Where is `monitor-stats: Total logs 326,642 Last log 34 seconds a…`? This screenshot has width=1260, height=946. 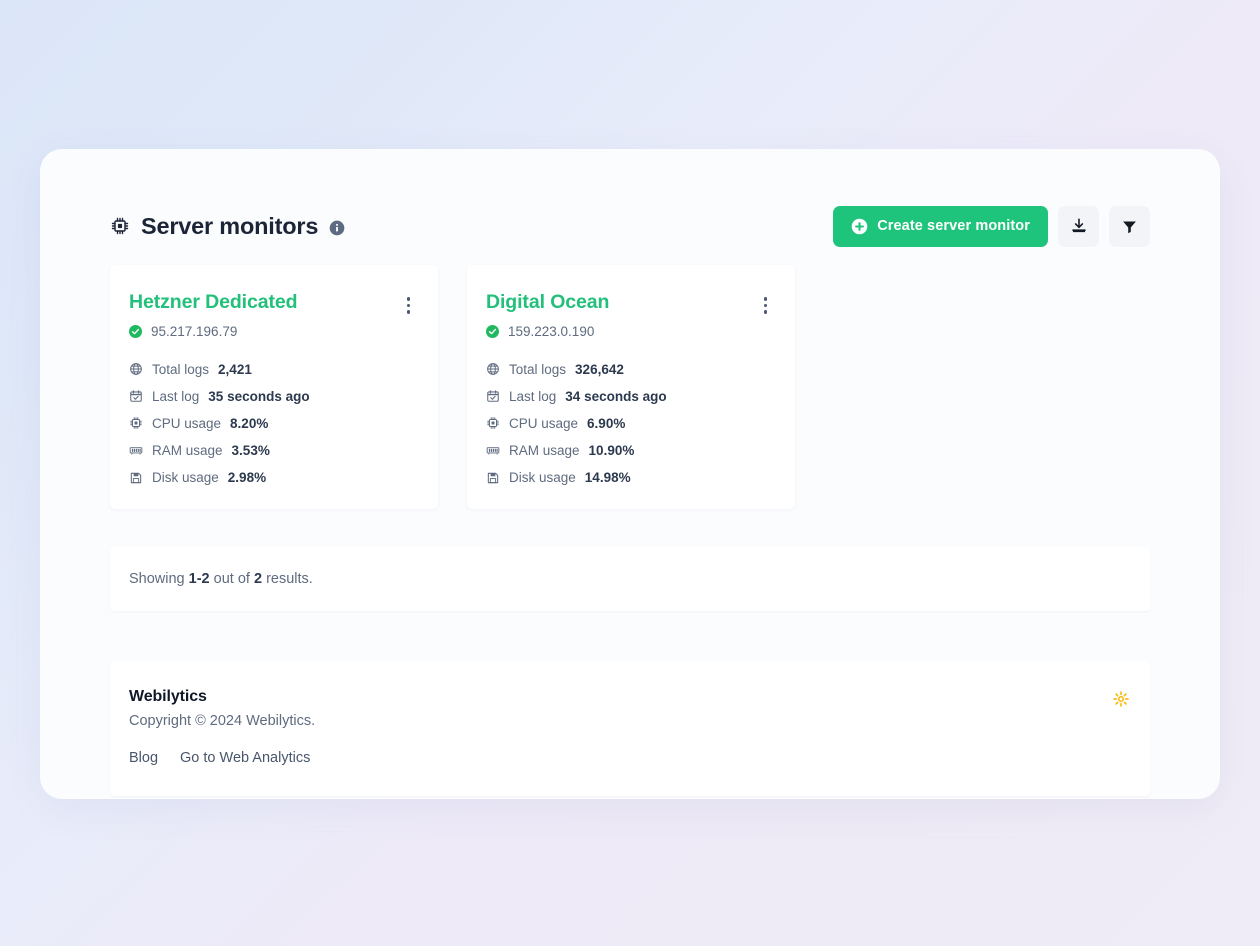 monitor-stats: Total logs 326,642 Last log 34 seconds a… is located at coordinates (629, 424).